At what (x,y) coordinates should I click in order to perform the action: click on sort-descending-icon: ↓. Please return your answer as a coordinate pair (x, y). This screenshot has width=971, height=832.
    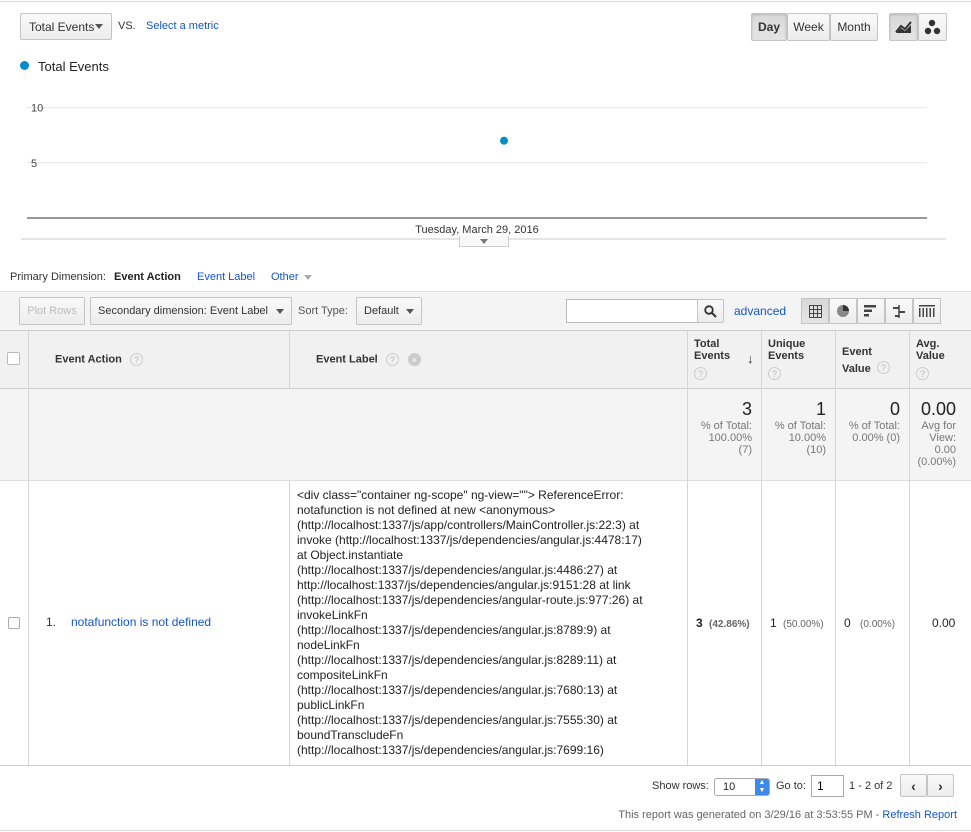
    Looking at the image, I should click on (750, 358).